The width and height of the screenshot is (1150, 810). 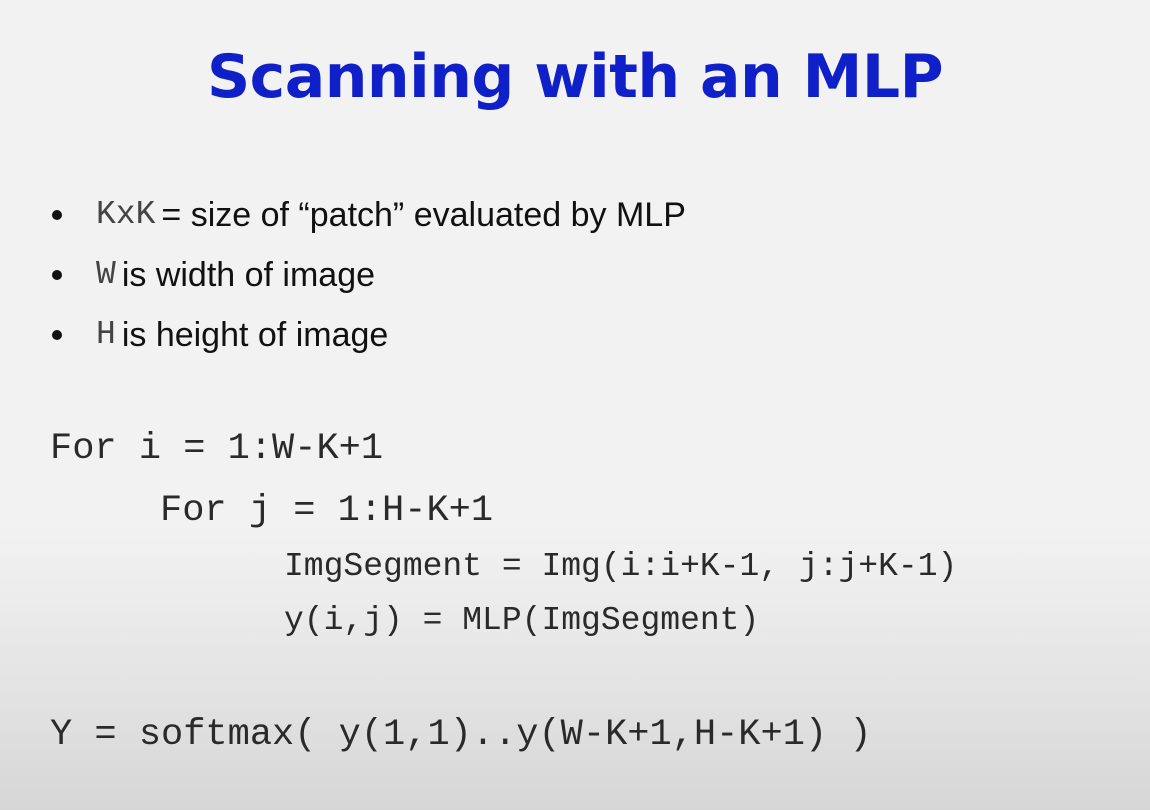 I want to click on bullet-item: KxK = size of “patch” evaluated by MLP, so click(x=368, y=215).